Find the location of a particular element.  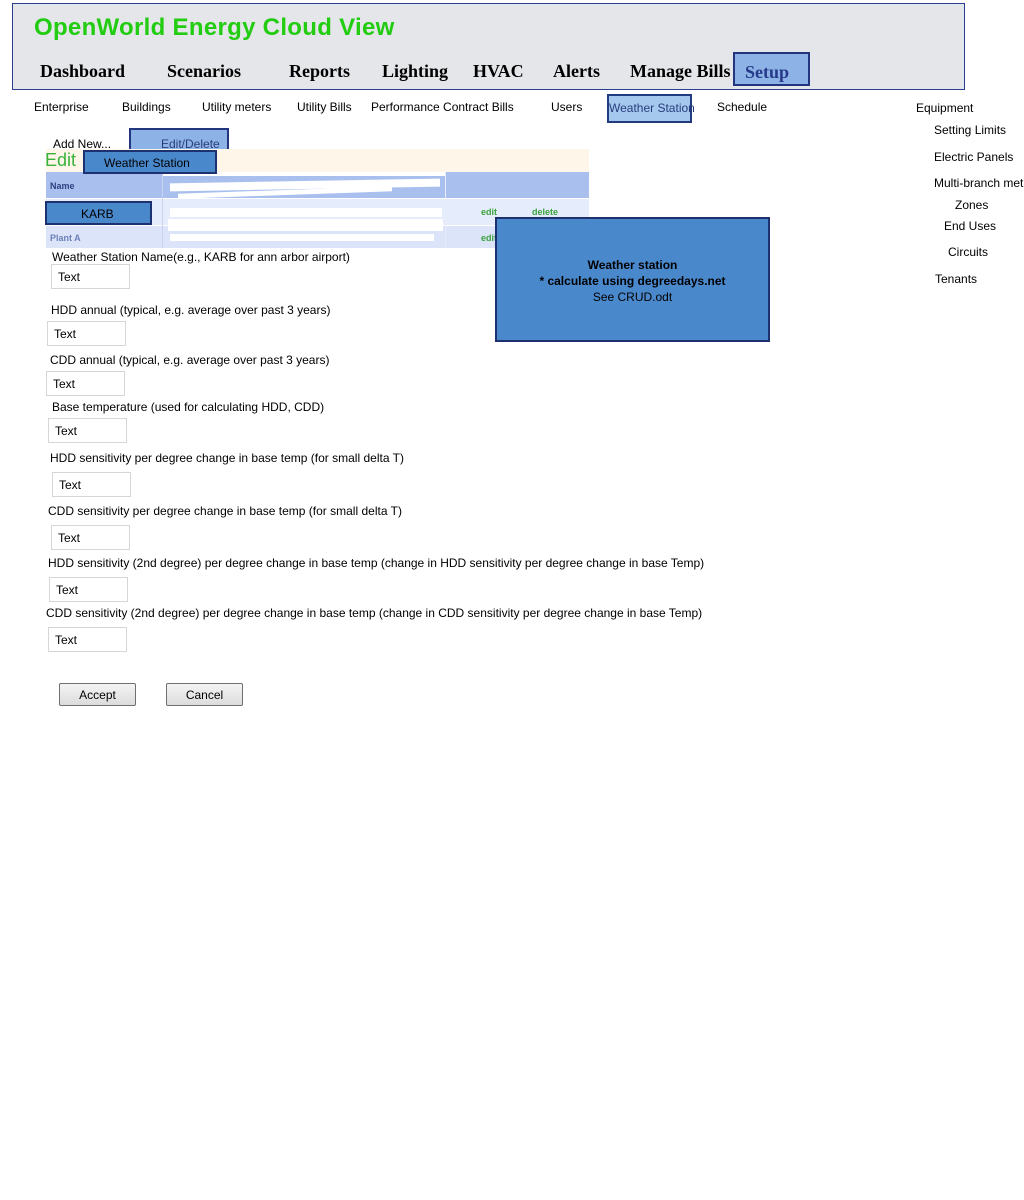

nav-scenarios: Scenarios is located at coordinates (204, 71).